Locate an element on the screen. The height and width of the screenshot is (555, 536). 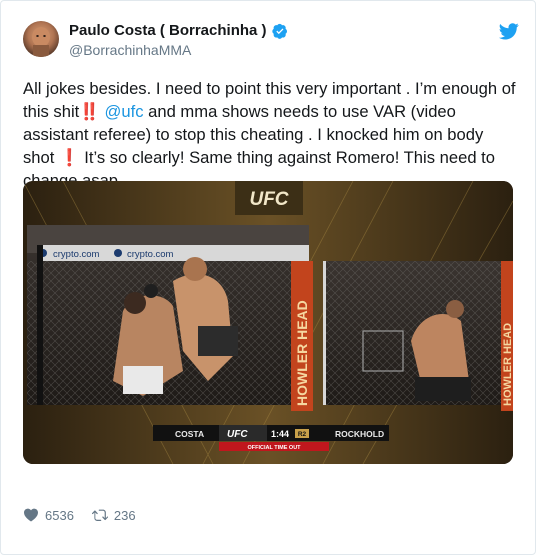
scorebug-round: R2 is located at coordinates (302, 434).